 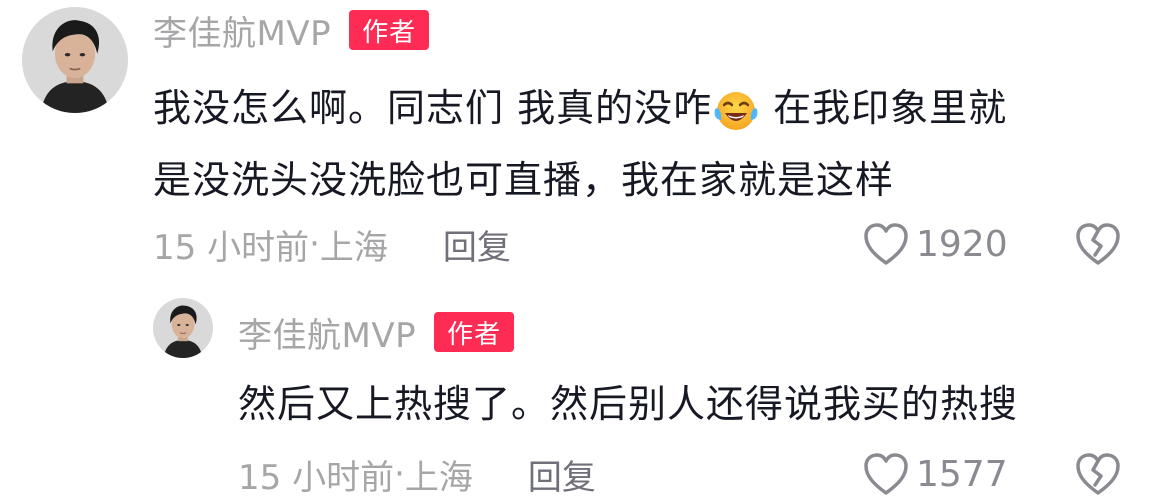 I want to click on like-button: 1920, so click(x=935, y=244).